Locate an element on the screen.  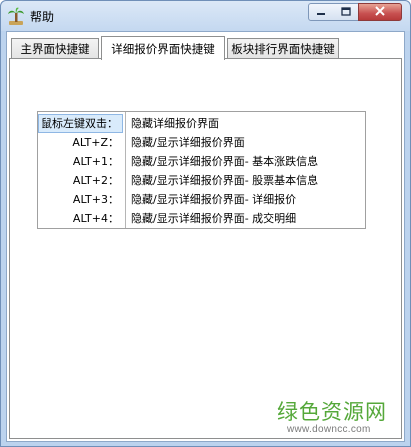
shortcut-desc: 隐藏/显示详细报价界面 is located at coordinates (188, 142).